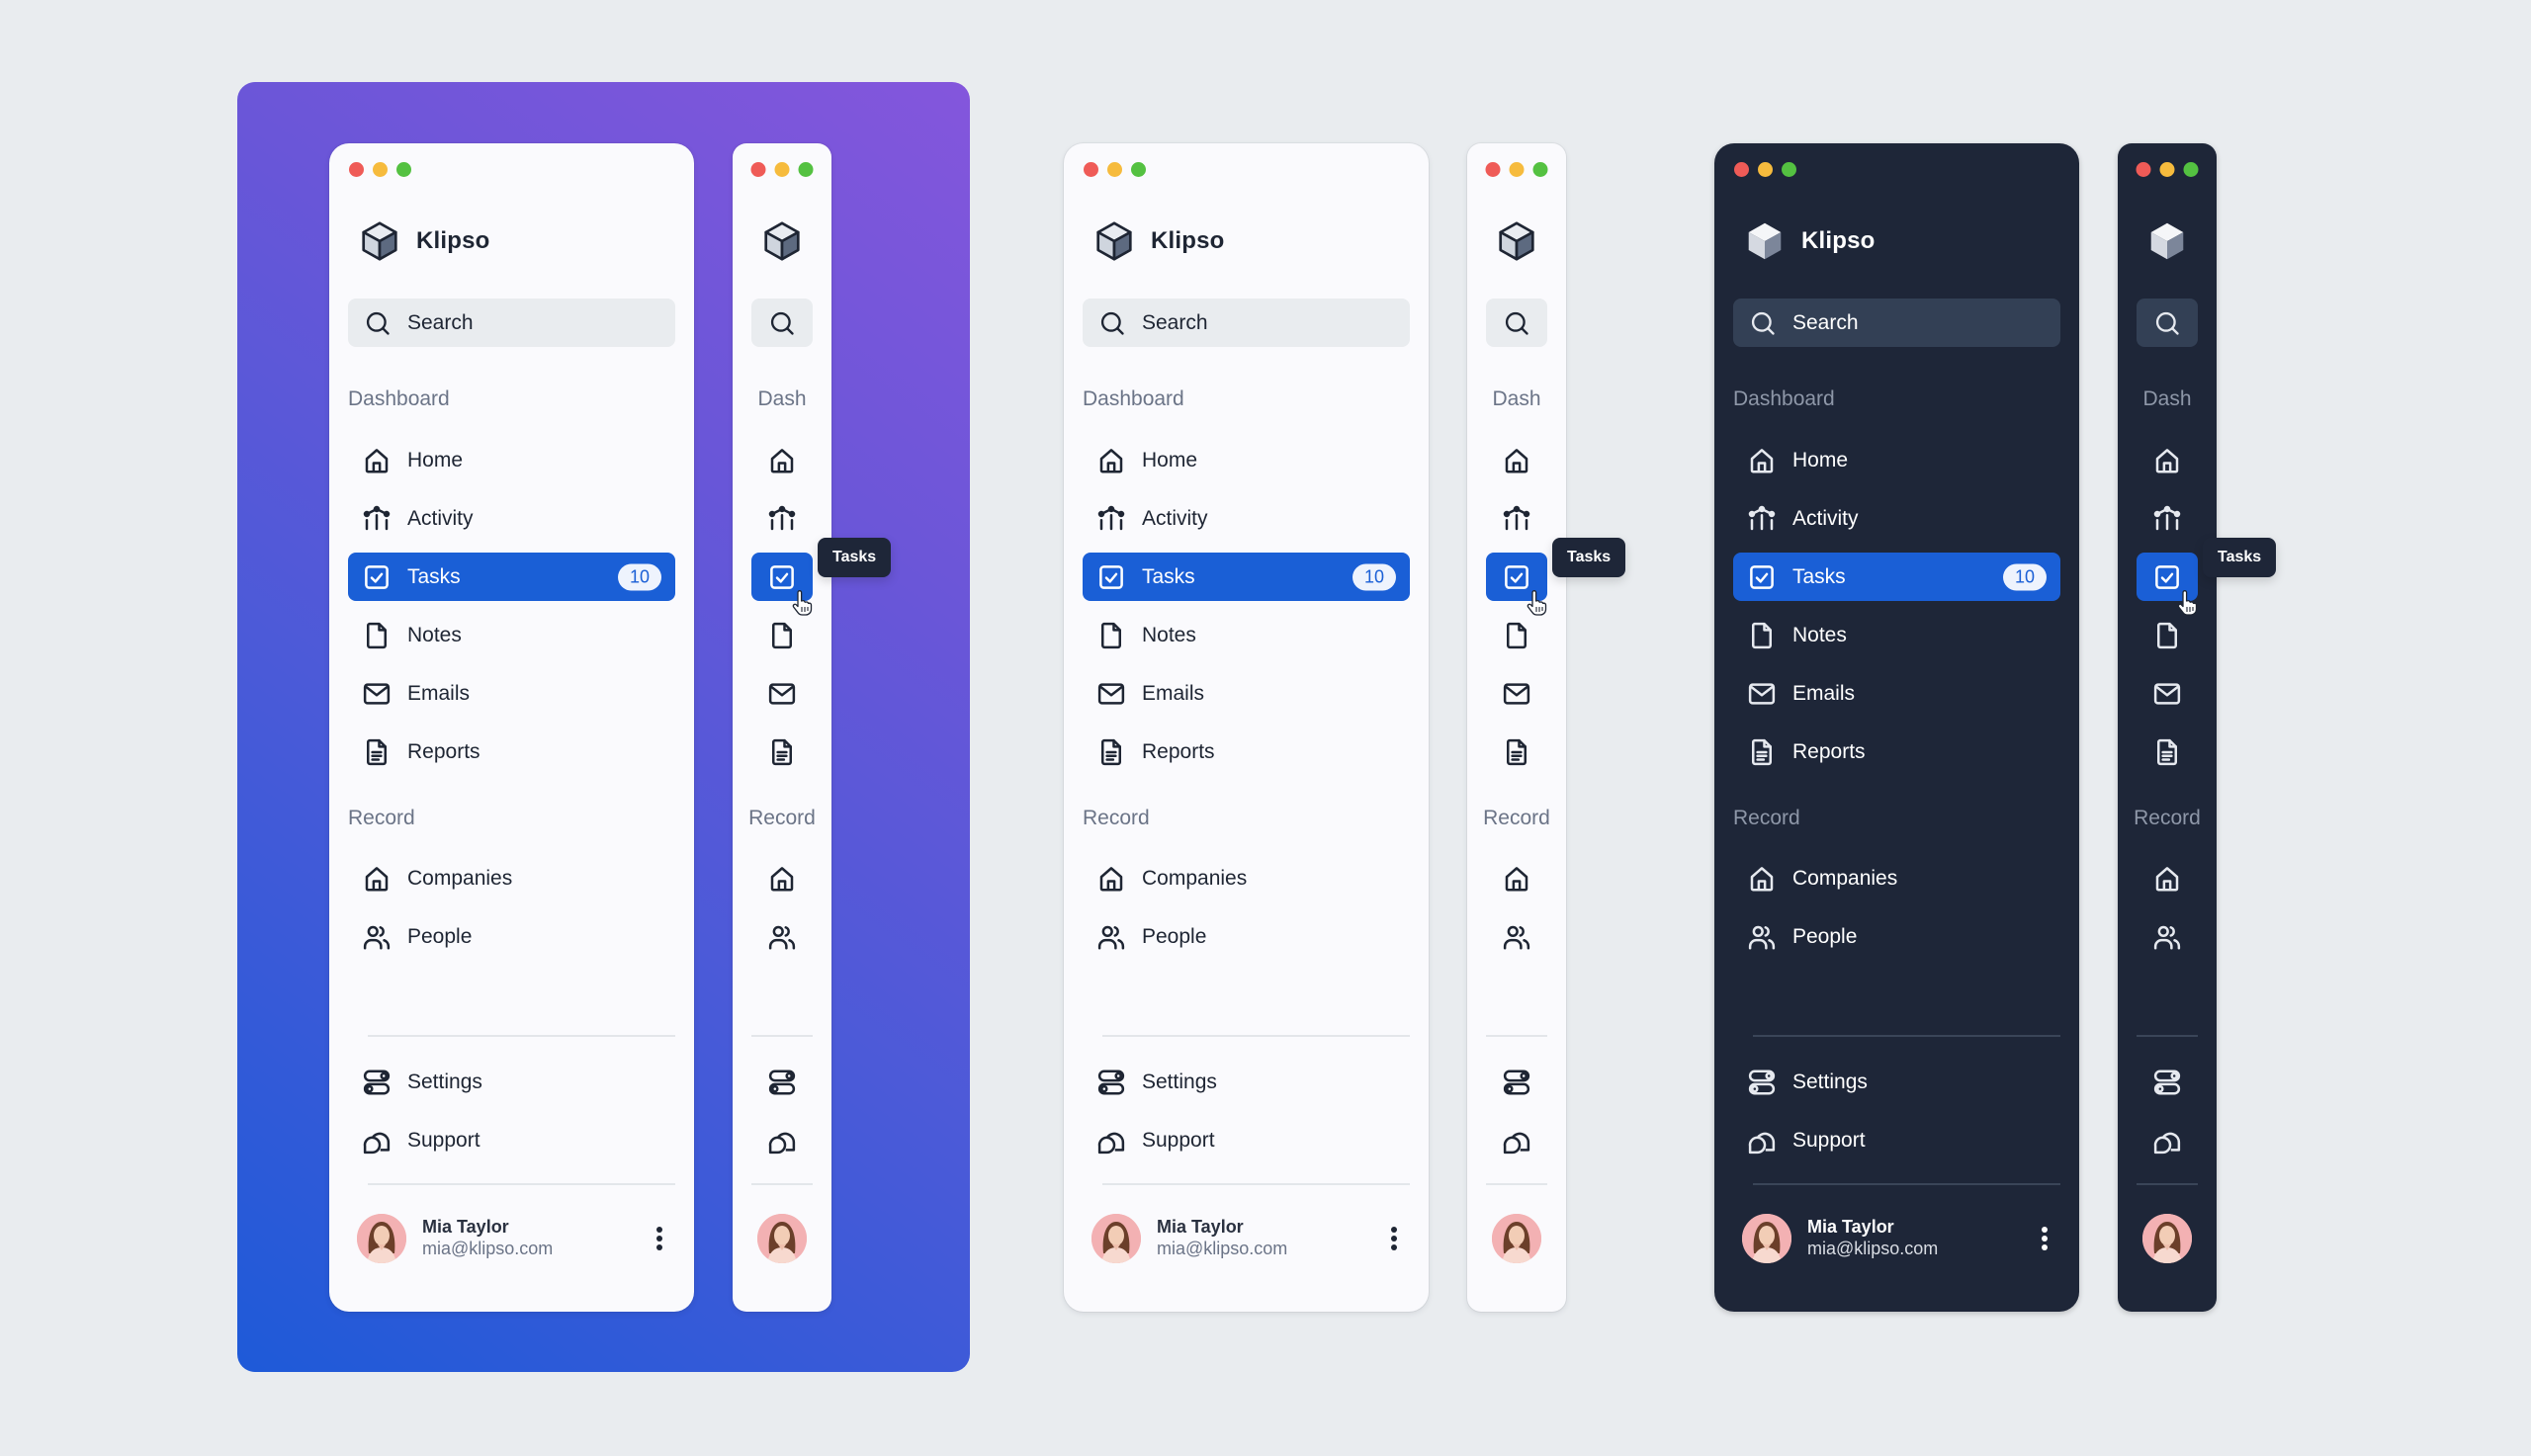  What do you see at coordinates (2025, 576) in the screenshot?
I see `count-badge: 10` at bounding box center [2025, 576].